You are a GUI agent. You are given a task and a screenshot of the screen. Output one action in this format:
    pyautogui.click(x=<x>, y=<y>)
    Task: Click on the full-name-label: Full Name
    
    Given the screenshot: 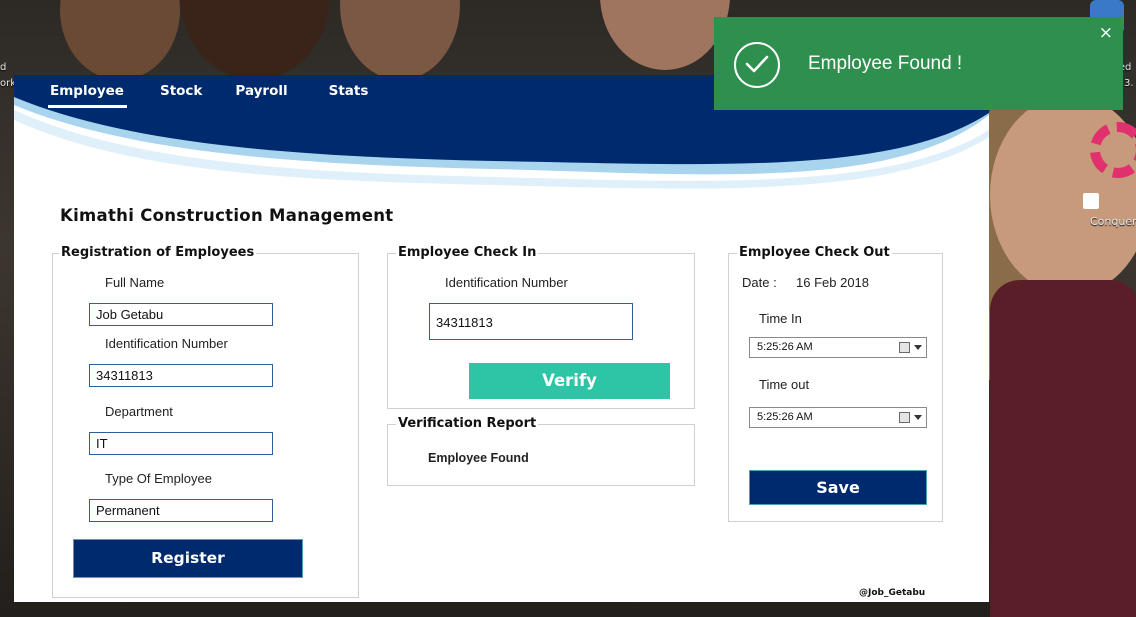 What is the action you would take?
    pyautogui.click(x=135, y=282)
    